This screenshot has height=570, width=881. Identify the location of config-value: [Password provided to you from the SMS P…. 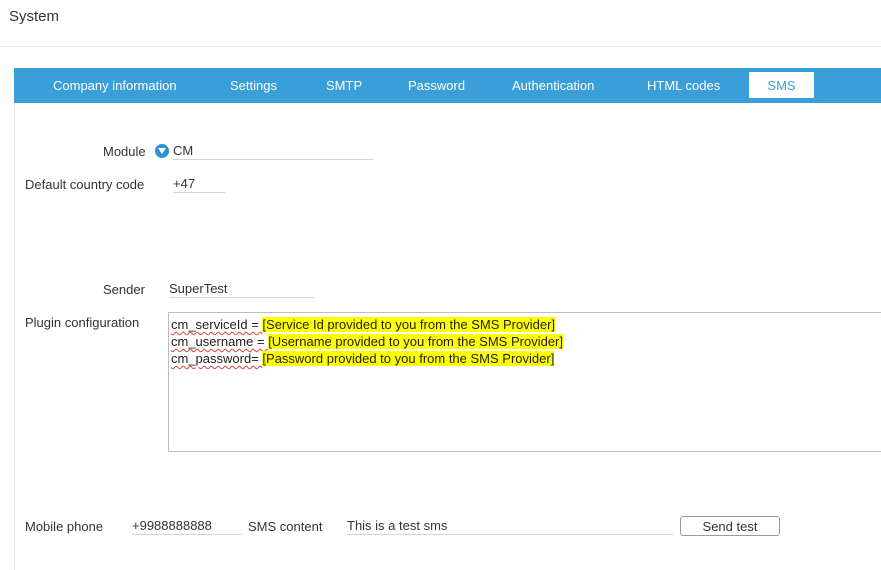
(408, 358).